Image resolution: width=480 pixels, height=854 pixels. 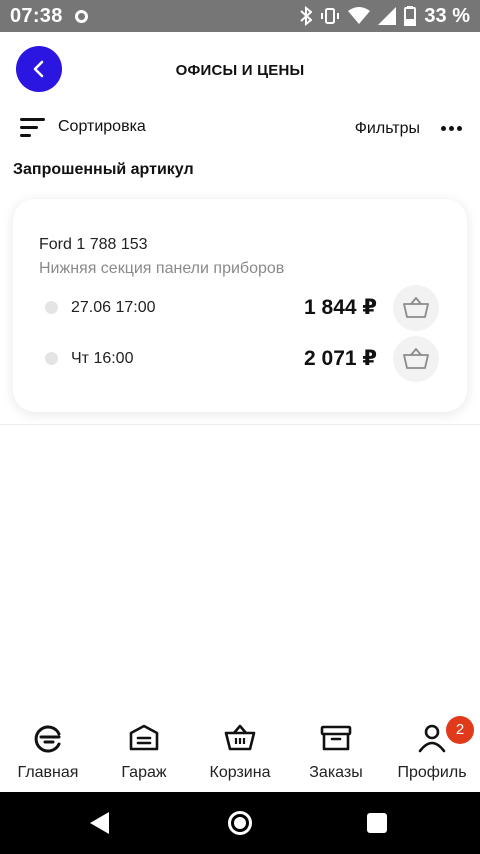 I want to click on bottom-nav: Главная Гараж Корзина Заказы Профиль 2, so click(x=240, y=751).